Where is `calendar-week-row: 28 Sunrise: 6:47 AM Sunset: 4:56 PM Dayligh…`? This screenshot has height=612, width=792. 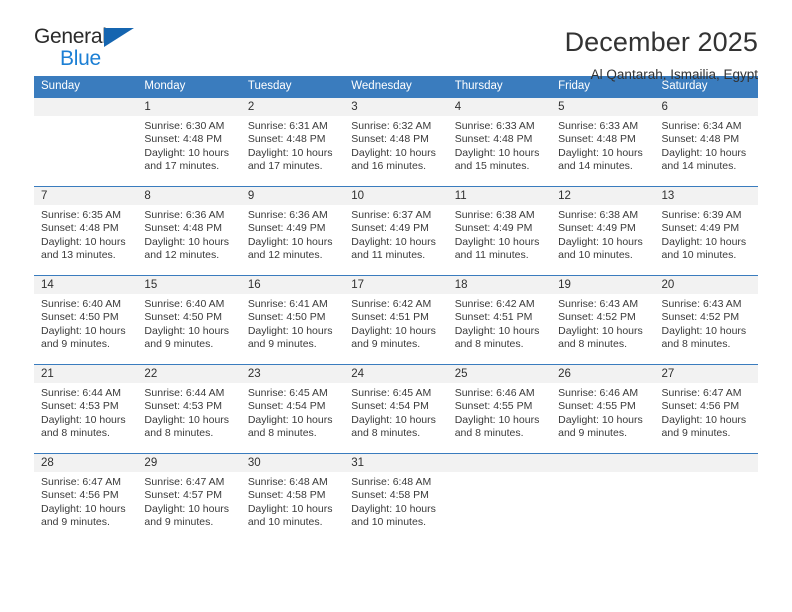 calendar-week-row: 28 Sunrise: 6:47 AM Sunset: 4:56 PM Dayligh… is located at coordinates (396, 498).